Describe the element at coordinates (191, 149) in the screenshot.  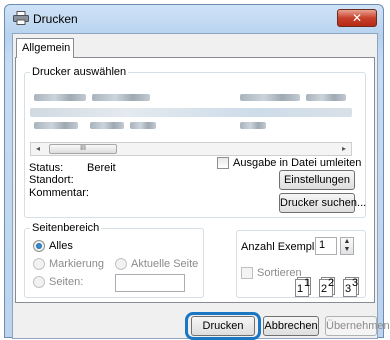
I see `printer-list-scrollbar: ◂ III ▸` at that location.